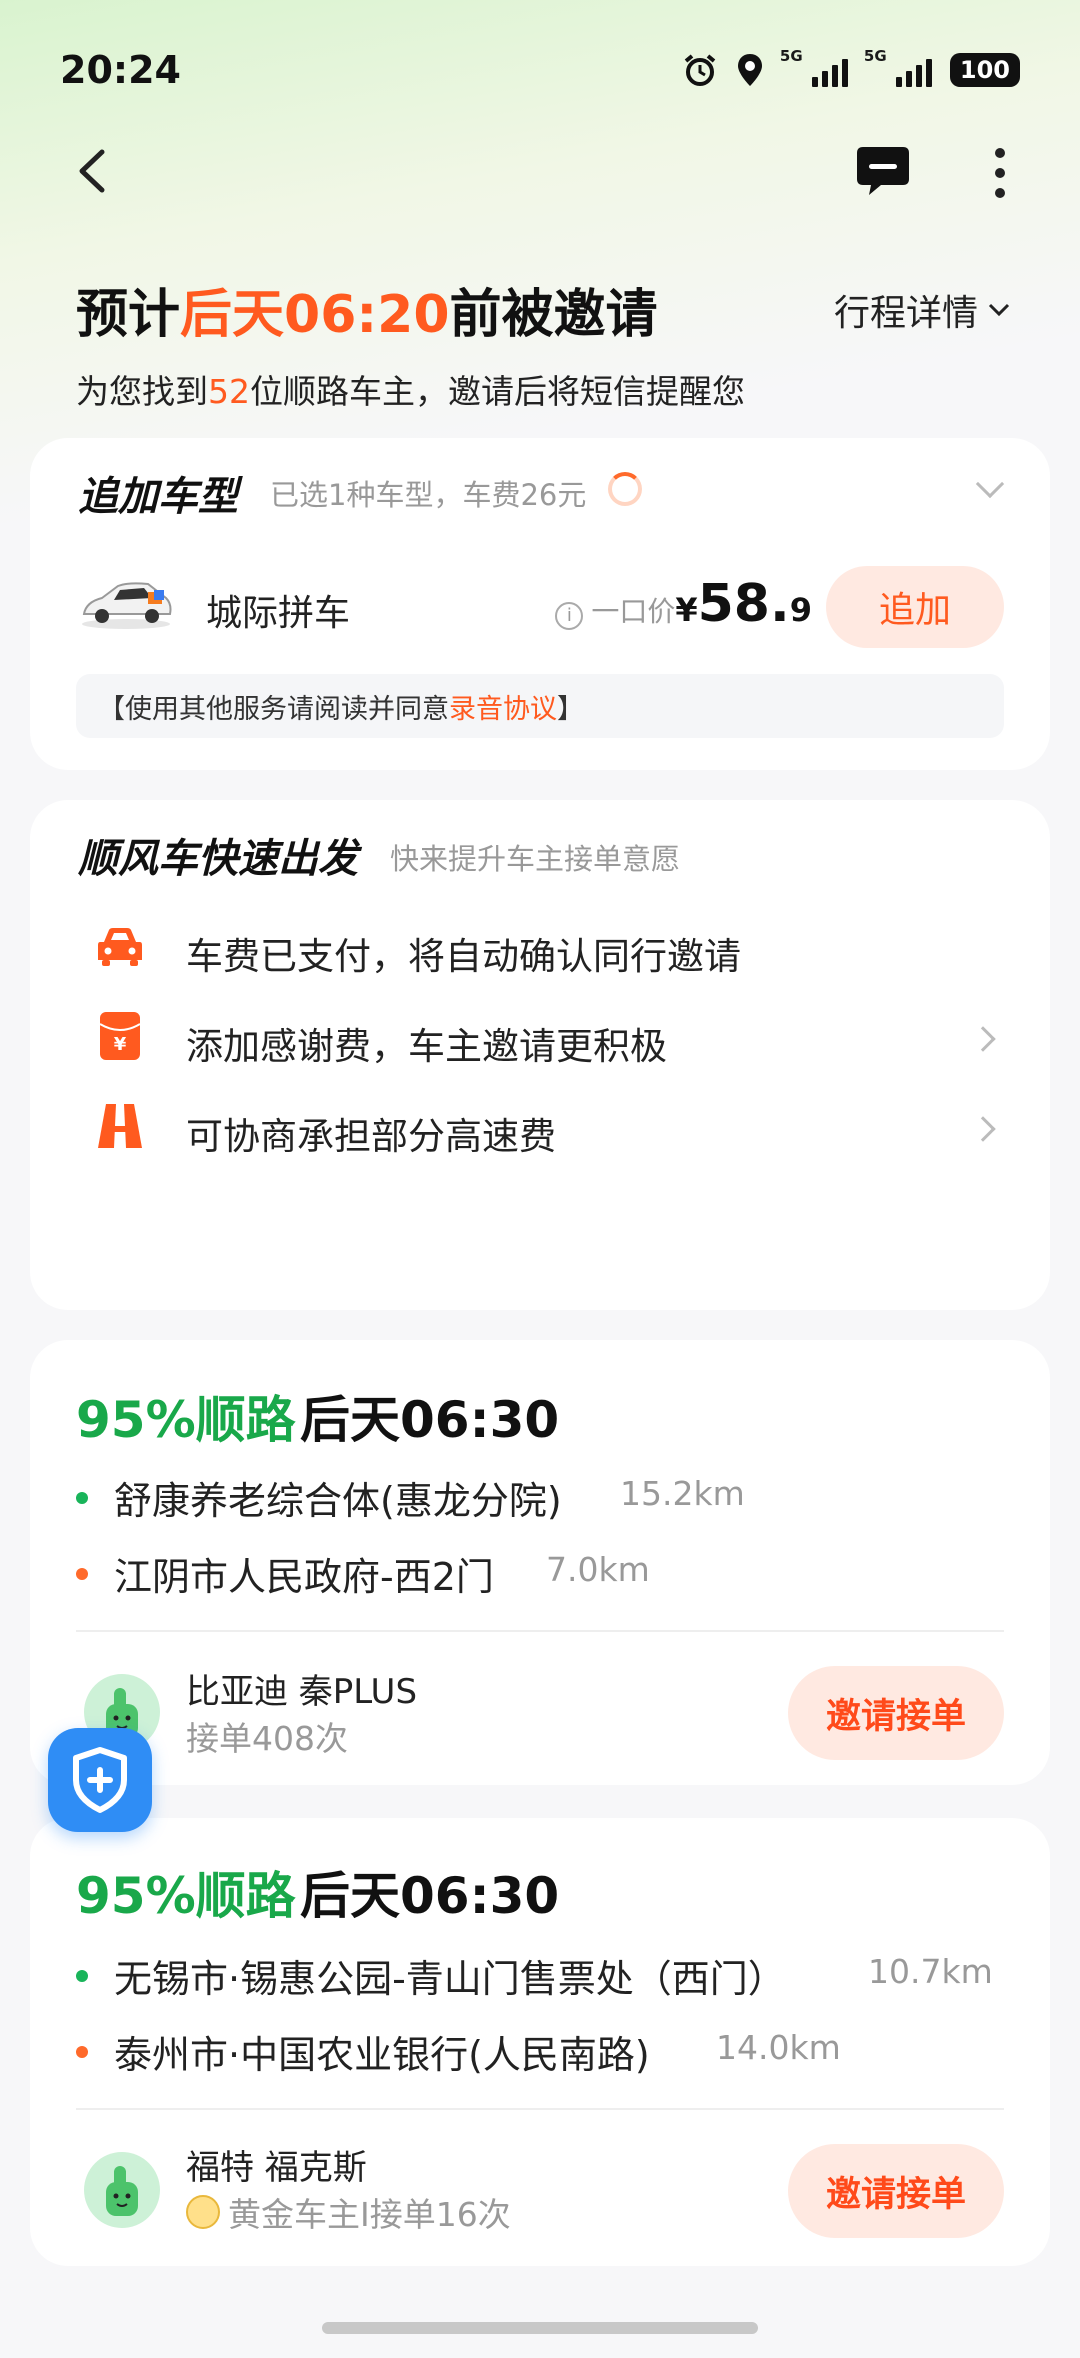 The width and height of the screenshot is (1080, 2358). I want to click on driver-origin: 舒康养老综合体(惠龙分院), so click(338, 1501).